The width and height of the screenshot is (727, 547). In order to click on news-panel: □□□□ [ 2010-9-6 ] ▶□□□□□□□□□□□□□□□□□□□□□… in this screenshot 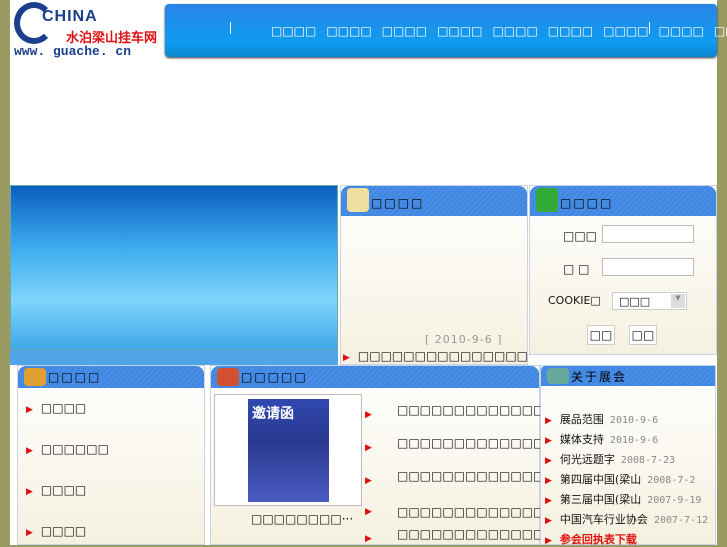, I will do `click(434, 275)`.